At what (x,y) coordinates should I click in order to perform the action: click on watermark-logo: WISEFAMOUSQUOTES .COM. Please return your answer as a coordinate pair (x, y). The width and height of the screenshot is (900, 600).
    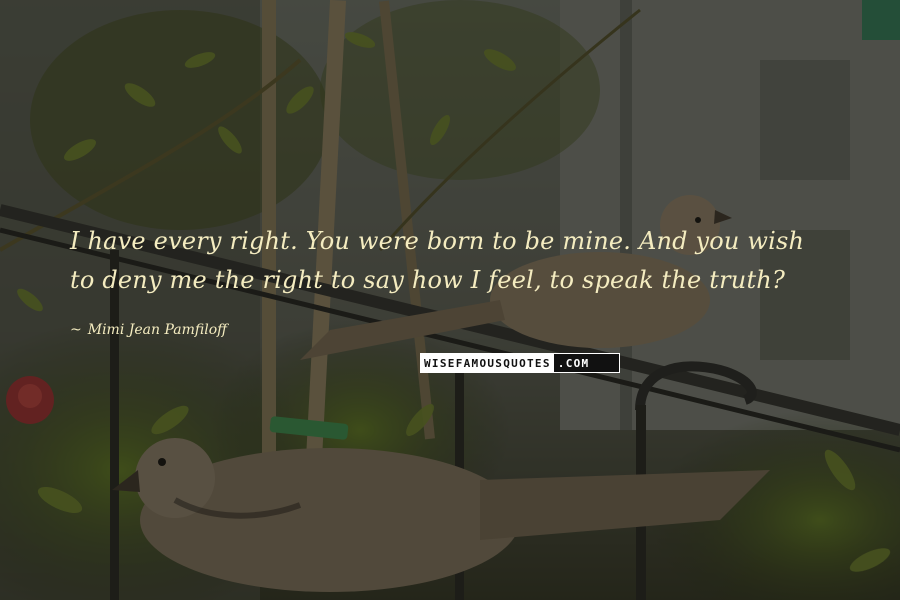
    Looking at the image, I should click on (520, 363).